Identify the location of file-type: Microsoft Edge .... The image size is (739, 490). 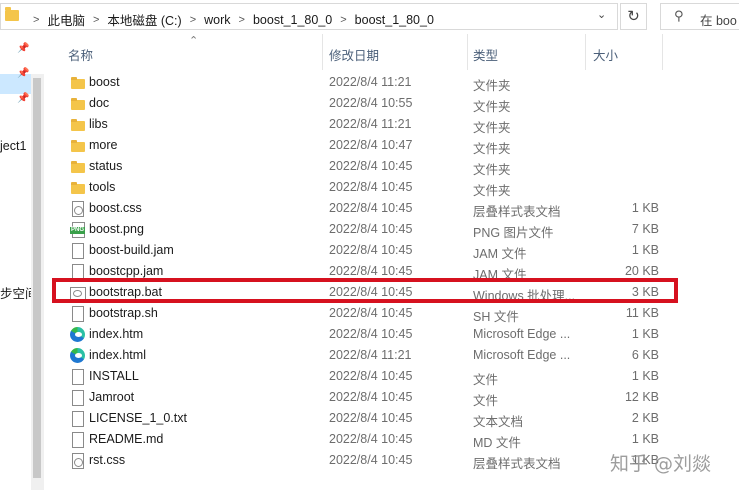
(522, 334).